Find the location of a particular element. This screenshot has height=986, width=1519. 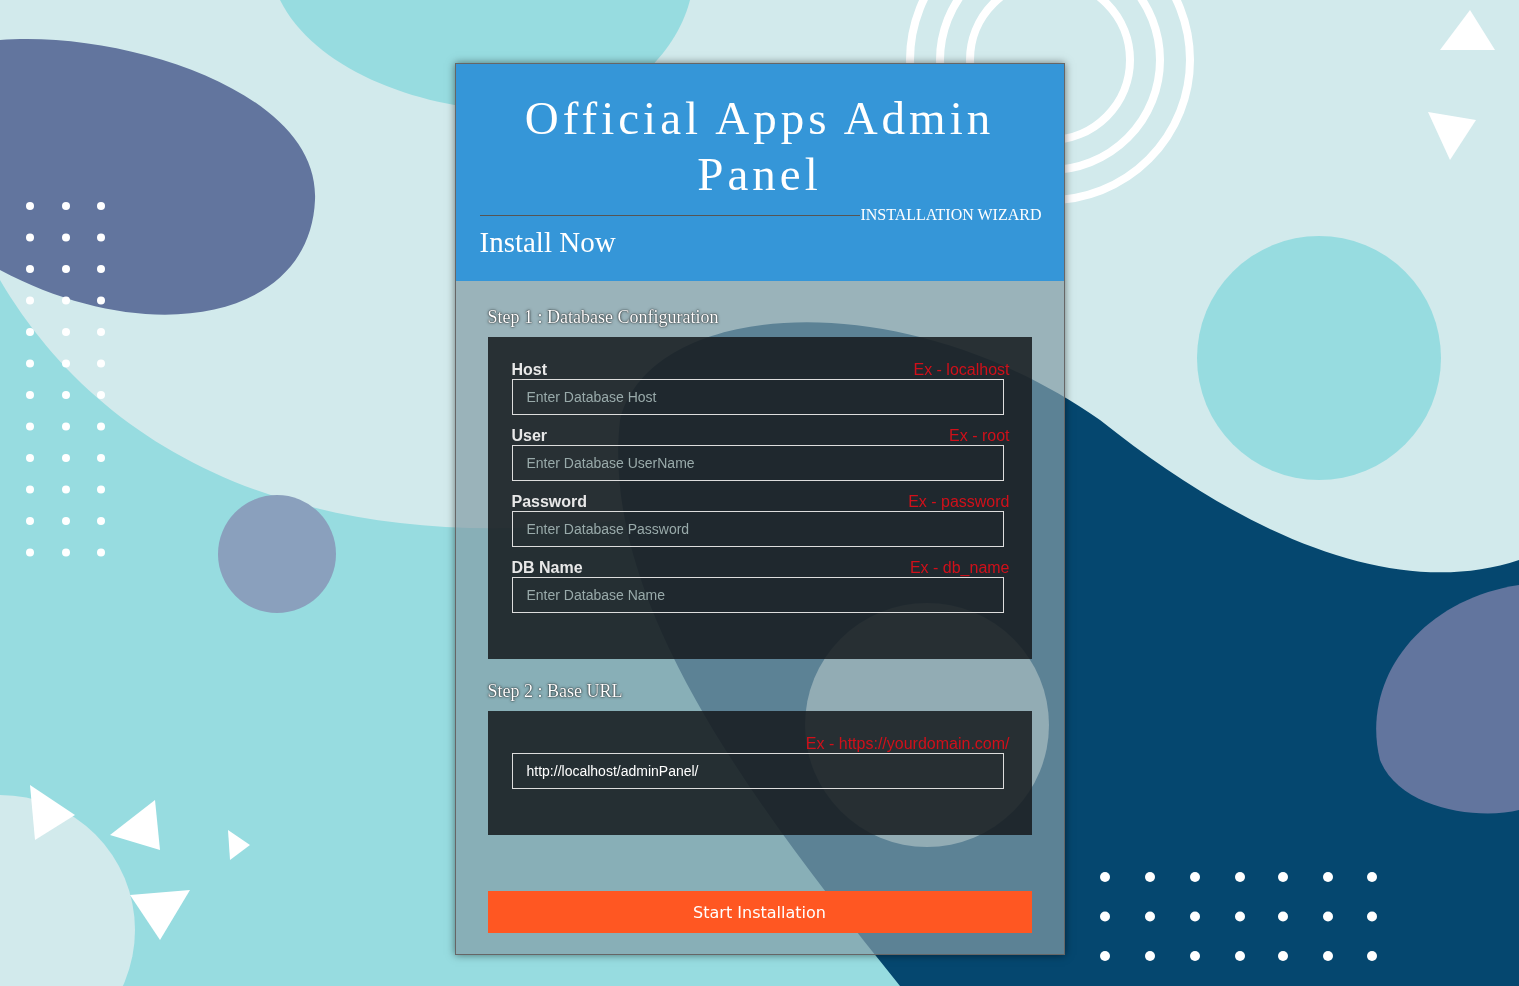

example-hint: Ex - db_name is located at coordinates (959, 568).